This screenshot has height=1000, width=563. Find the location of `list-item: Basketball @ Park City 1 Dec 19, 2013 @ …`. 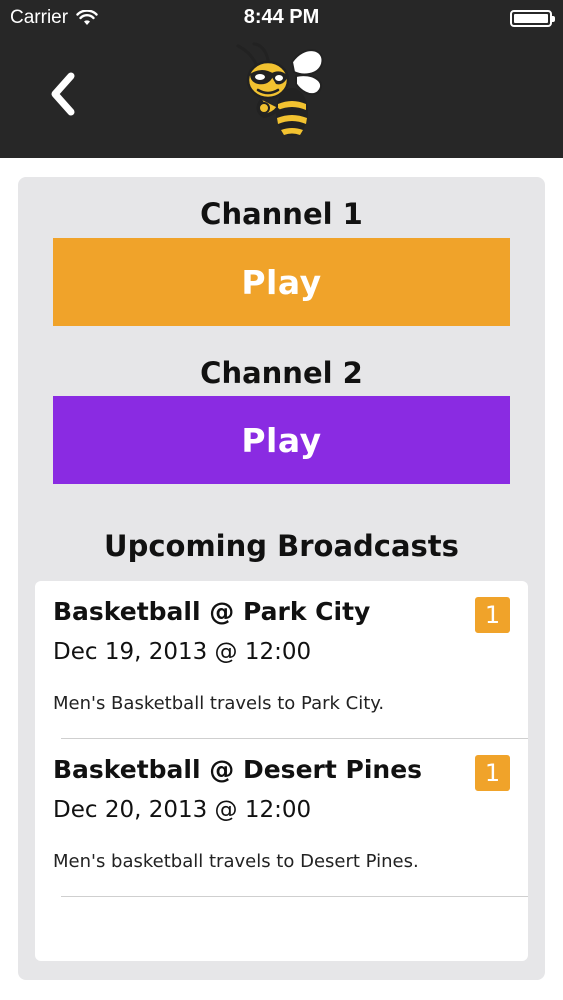

list-item: Basketball @ Park City 1 Dec 19, 2013 @ … is located at coordinates (281, 660).